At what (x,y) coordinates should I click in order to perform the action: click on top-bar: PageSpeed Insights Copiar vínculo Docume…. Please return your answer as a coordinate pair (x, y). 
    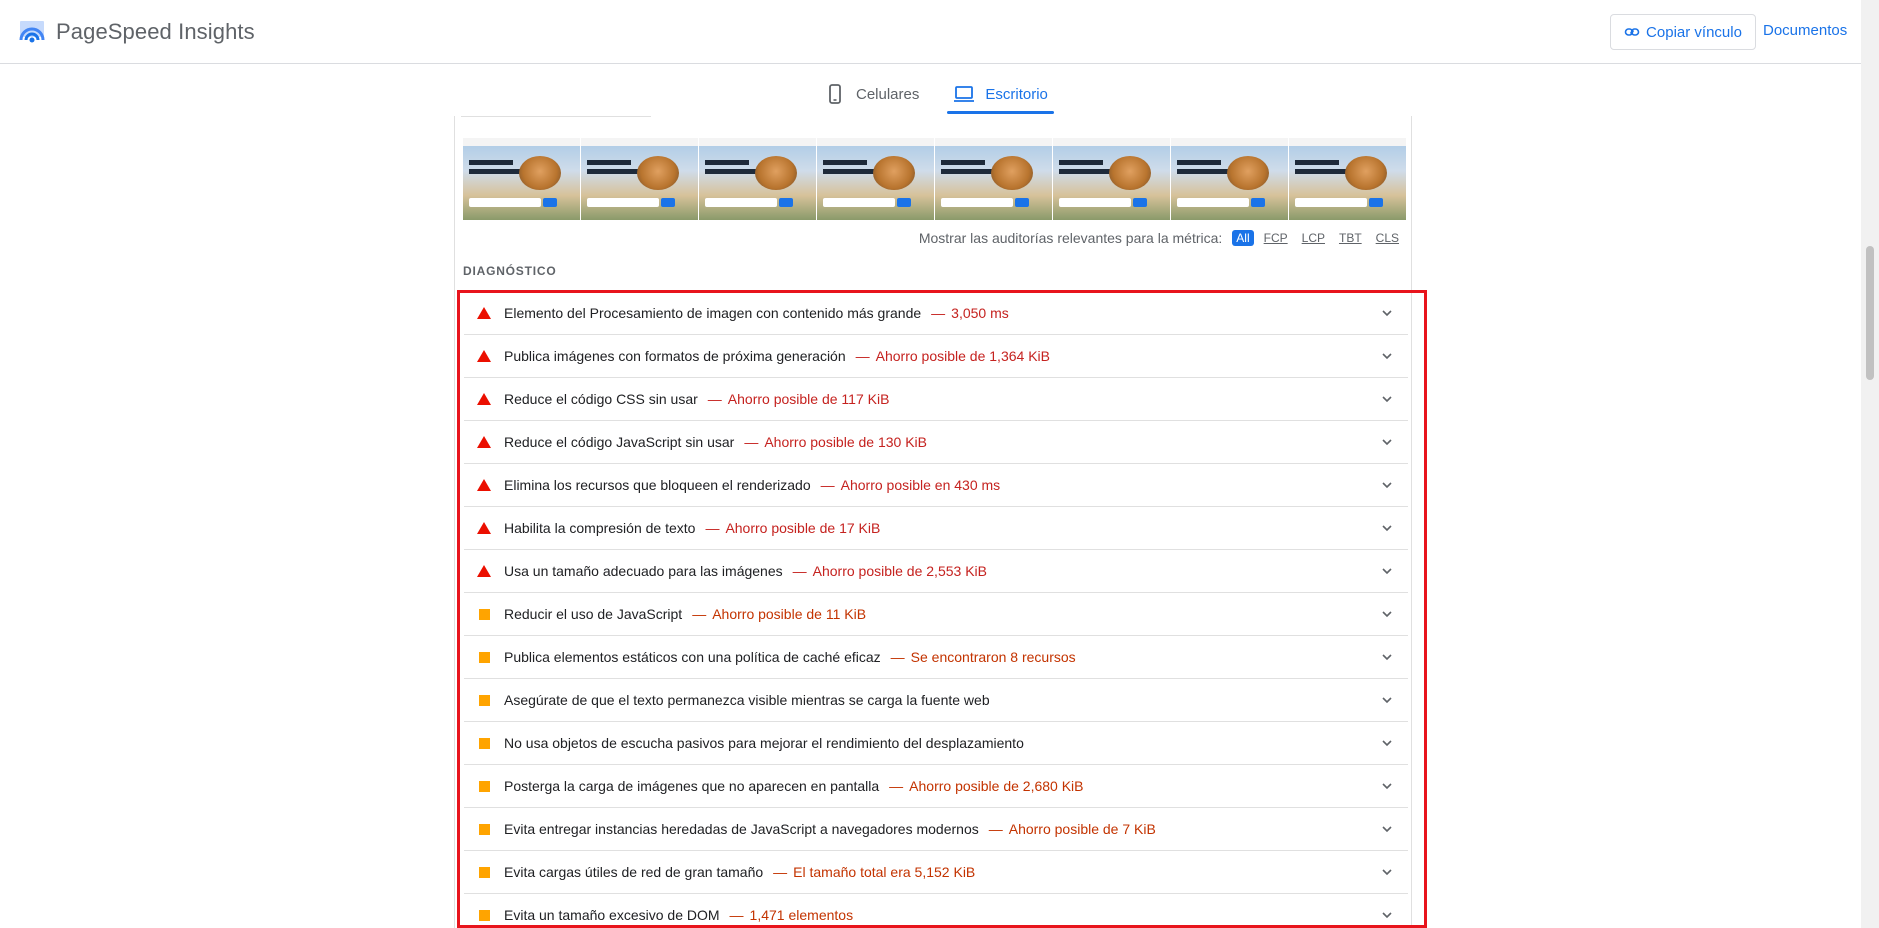
    Looking at the image, I should click on (930, 32).